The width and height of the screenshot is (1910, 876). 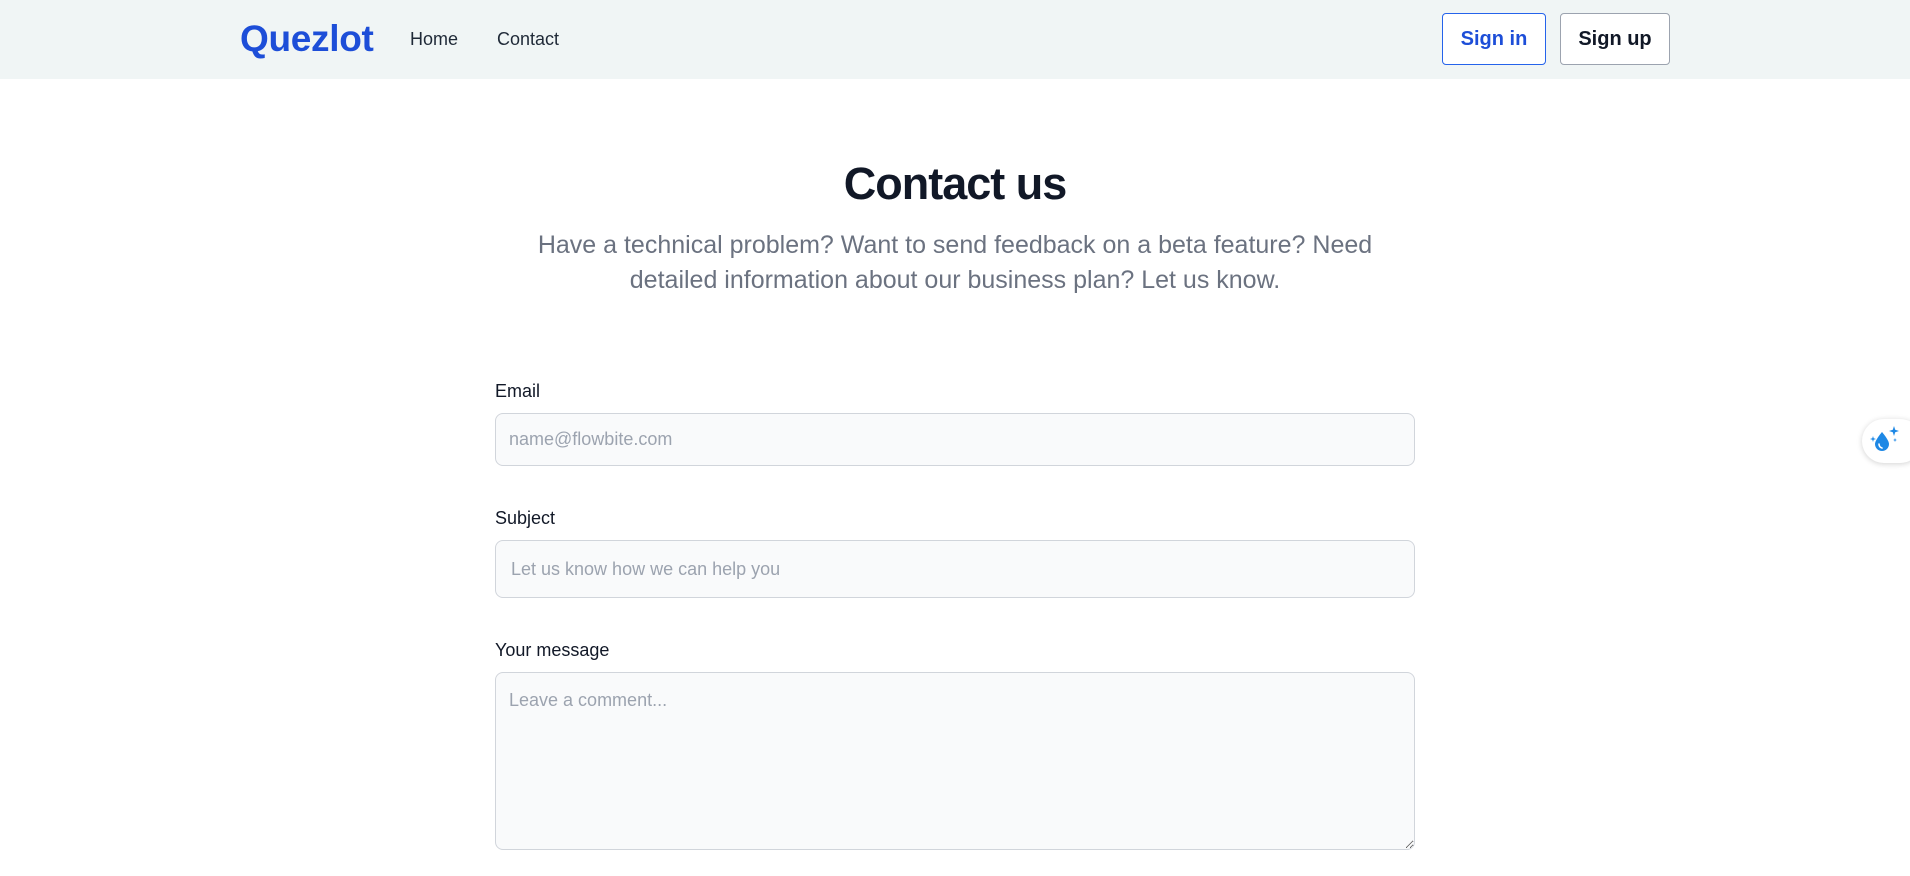 I want to click on email-label: Email, so click(x=518, y=391).